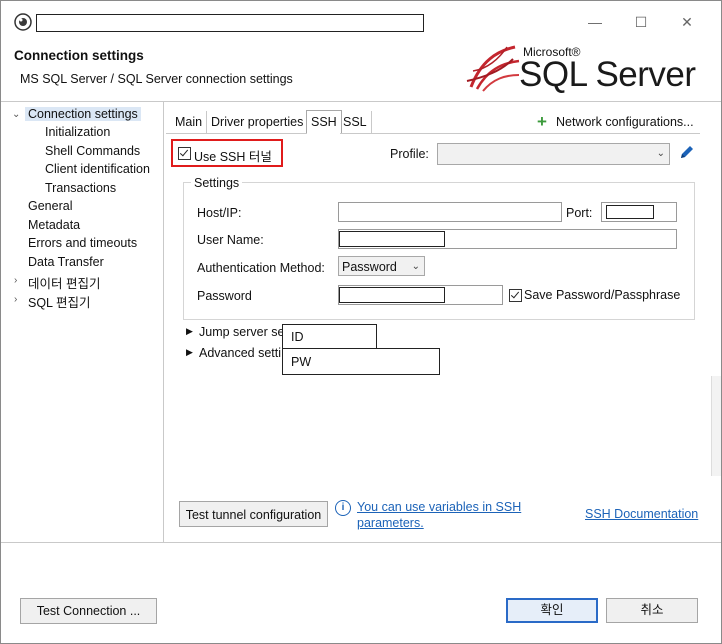 The image size is (722, 644). What do you see at coordinates (507, 239) in the screenshot?
I see `user-name-input` at bounding box center [507, 239].